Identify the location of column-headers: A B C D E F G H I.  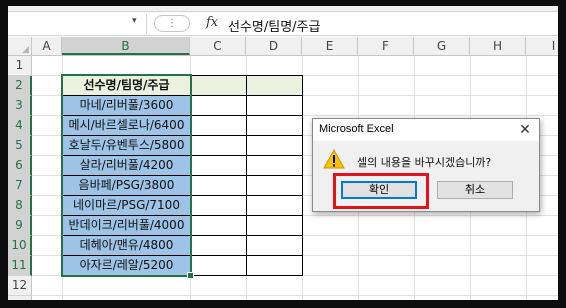
(283, 46).